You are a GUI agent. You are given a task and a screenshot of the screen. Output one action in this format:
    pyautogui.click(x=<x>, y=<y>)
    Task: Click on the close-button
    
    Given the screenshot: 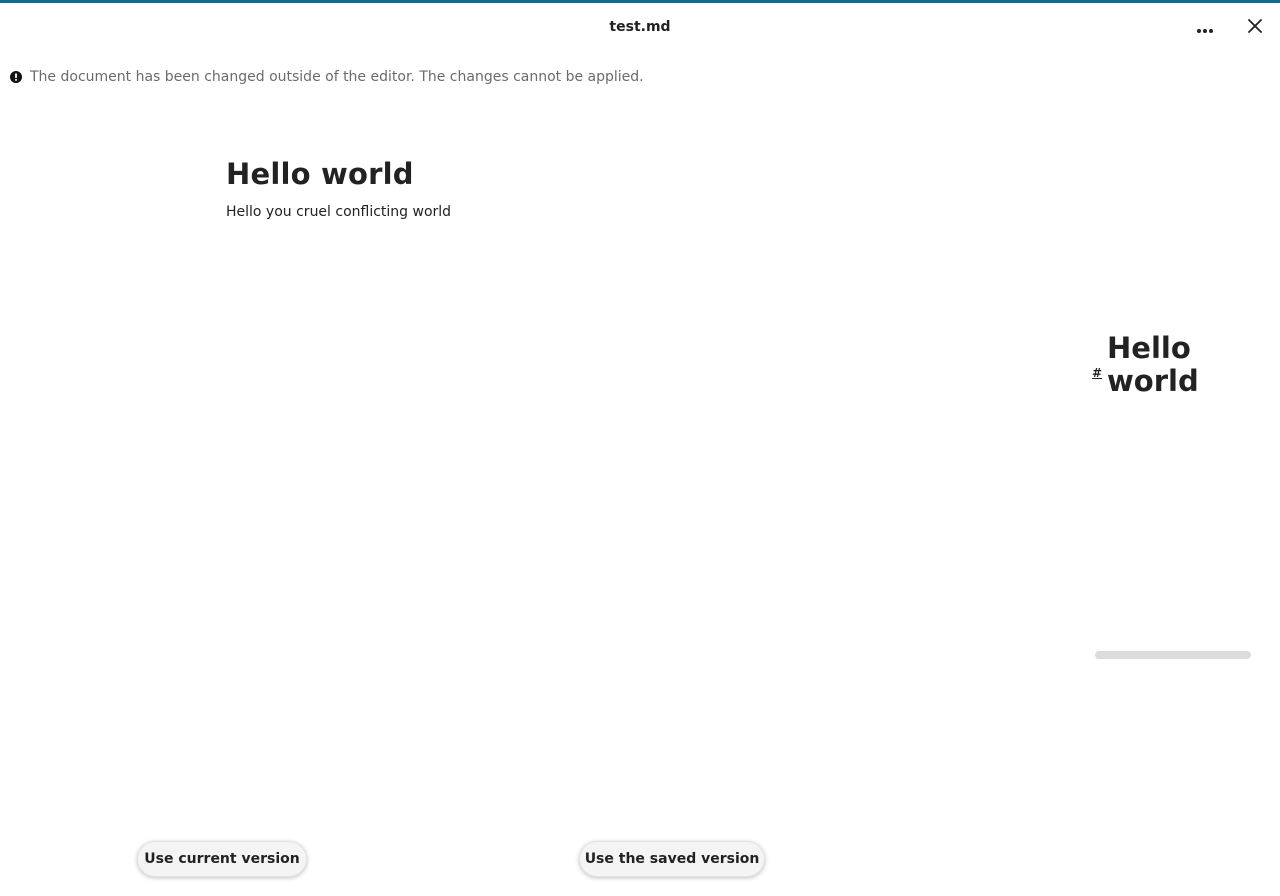 What is the action you would take?
    pyautogui.click(x=1255, y=28)
    